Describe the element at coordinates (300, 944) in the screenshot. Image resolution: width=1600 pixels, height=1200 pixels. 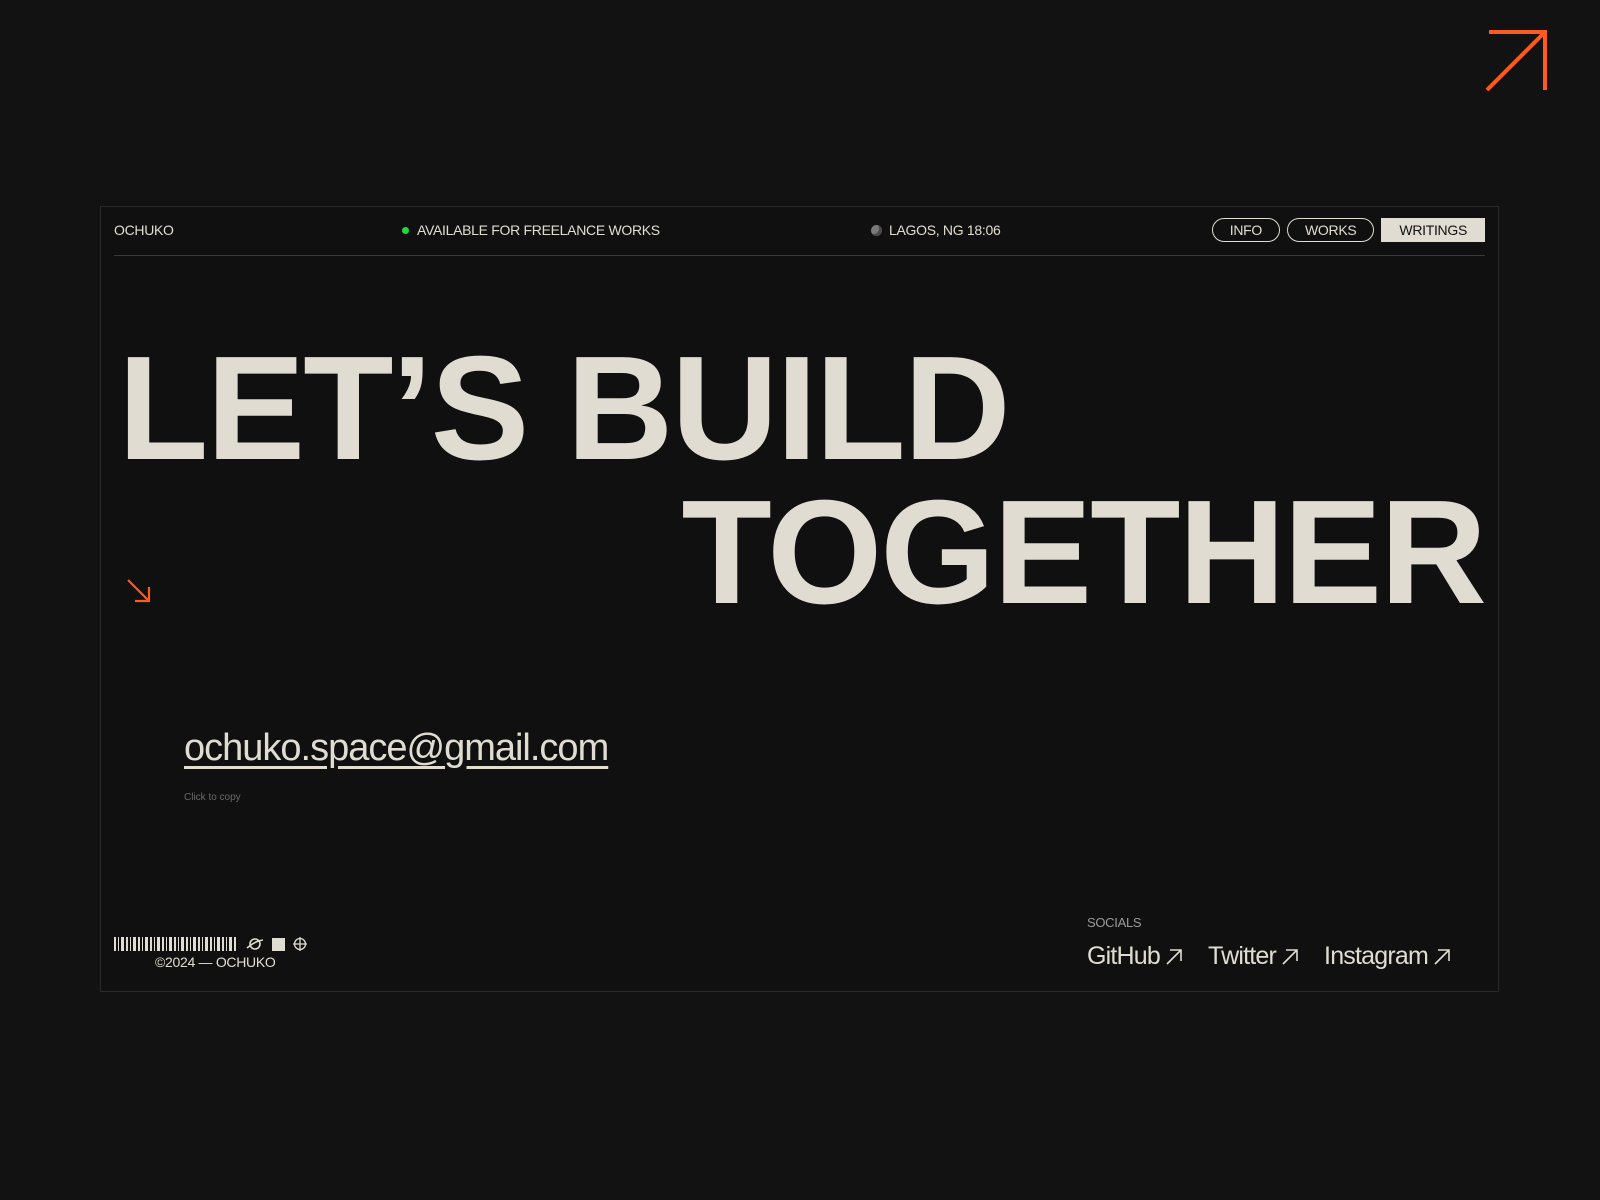
I see `crosshair-icon` at that location.